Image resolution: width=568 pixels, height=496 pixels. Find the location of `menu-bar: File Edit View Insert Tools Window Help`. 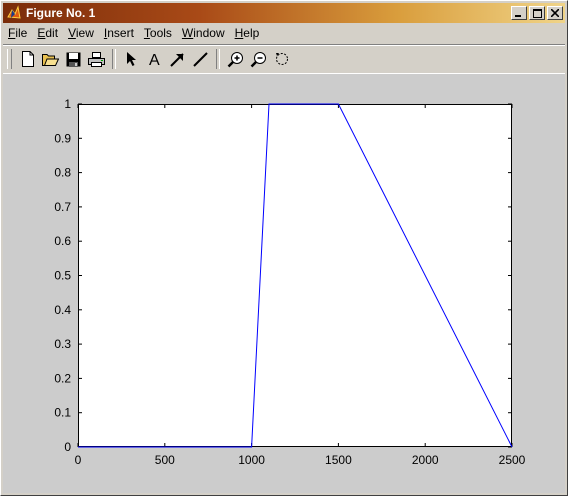

menu-bar: File Edit View Insert Tools Window Help is located at coordinates (284, 33).